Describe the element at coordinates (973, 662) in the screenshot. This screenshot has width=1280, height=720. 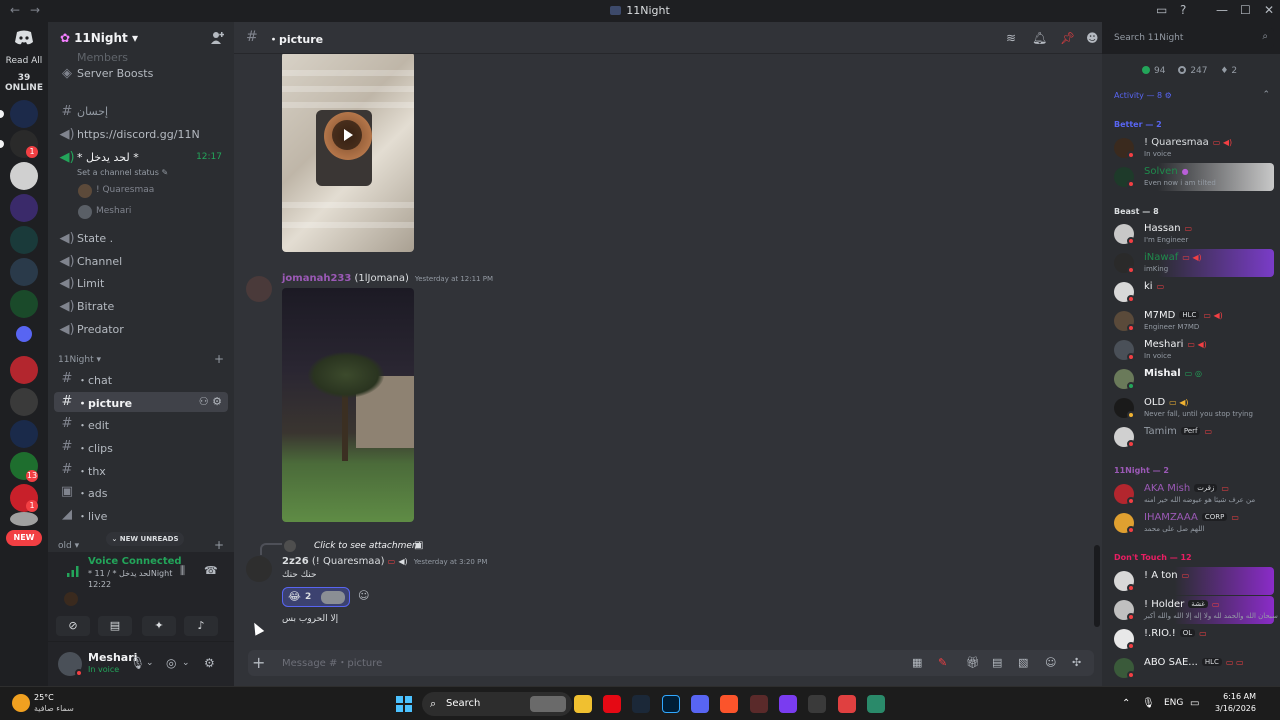
I see `gift-icon: 🎁︎` at that location.